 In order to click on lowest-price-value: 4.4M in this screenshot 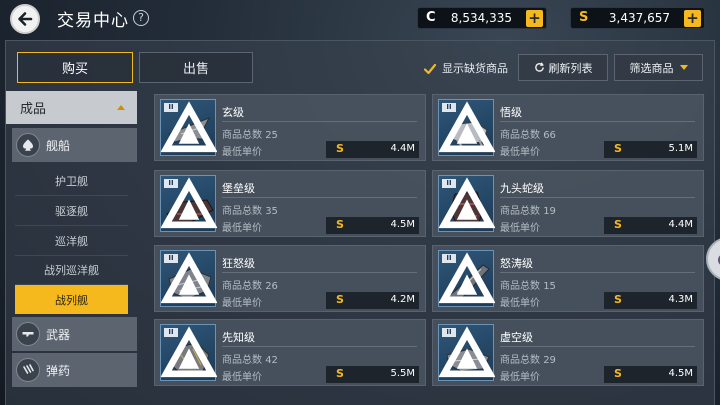, I will do `click(402, 148)`.